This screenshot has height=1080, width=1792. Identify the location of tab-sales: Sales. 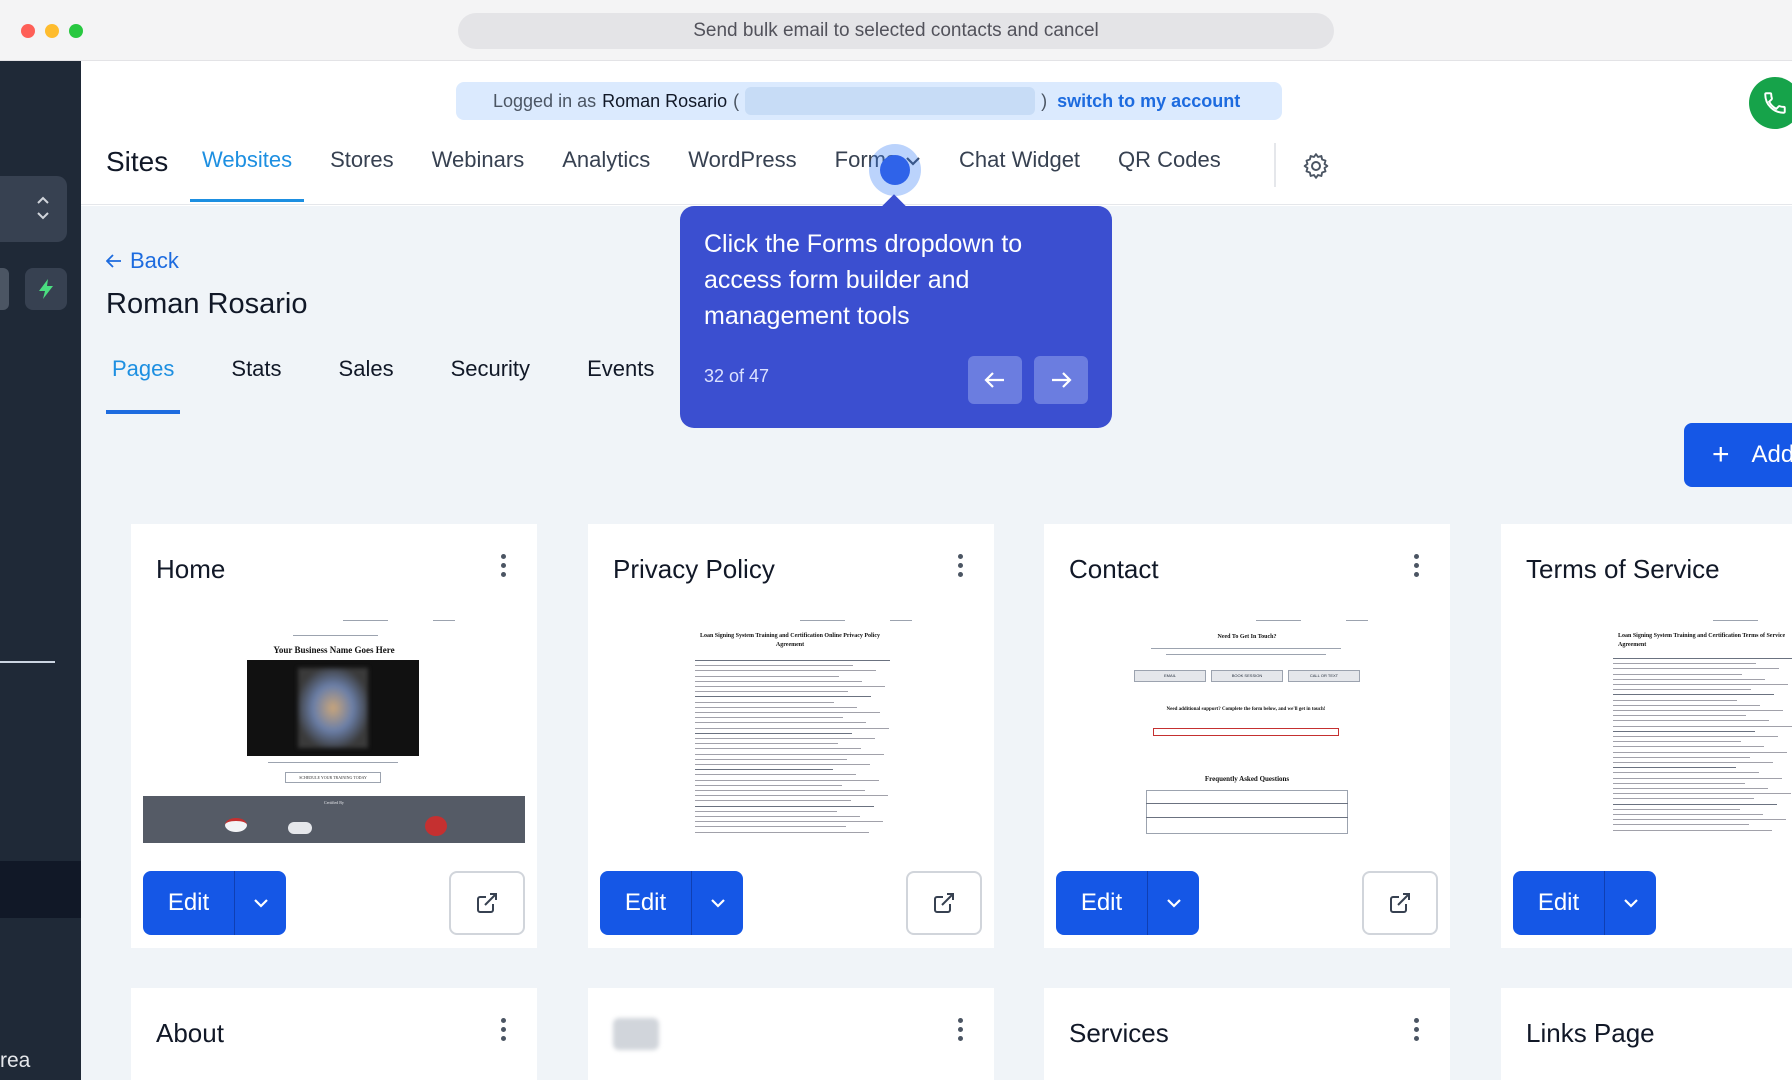
(366, 385).